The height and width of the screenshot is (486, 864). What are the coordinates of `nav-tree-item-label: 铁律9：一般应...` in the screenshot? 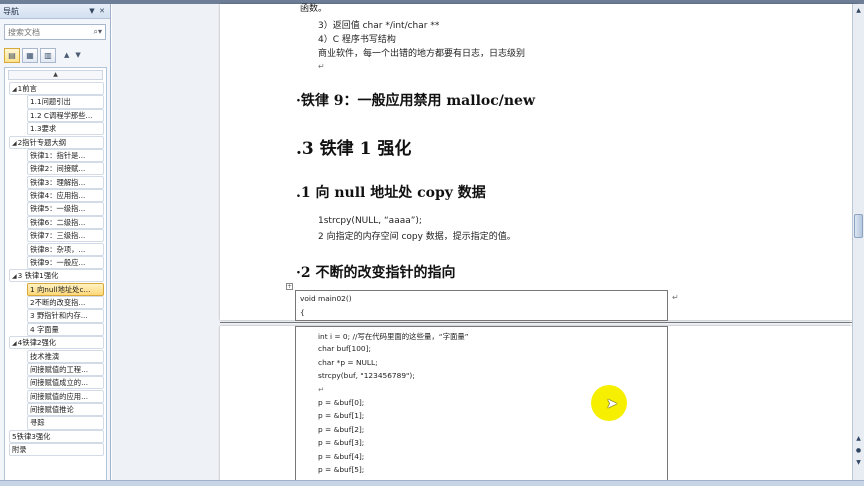 It's located at (58, 262).